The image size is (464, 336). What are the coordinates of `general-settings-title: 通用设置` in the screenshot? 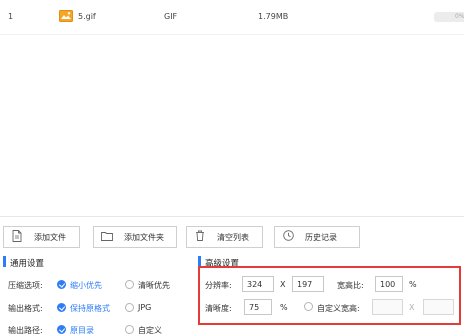 It's located at (27, 264).